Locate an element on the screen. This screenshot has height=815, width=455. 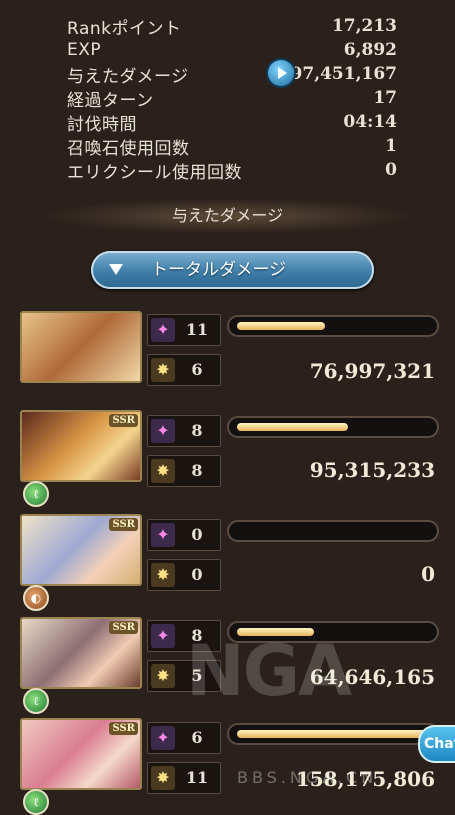
stat-value: 6,892 is located at coordinates (370, 50).